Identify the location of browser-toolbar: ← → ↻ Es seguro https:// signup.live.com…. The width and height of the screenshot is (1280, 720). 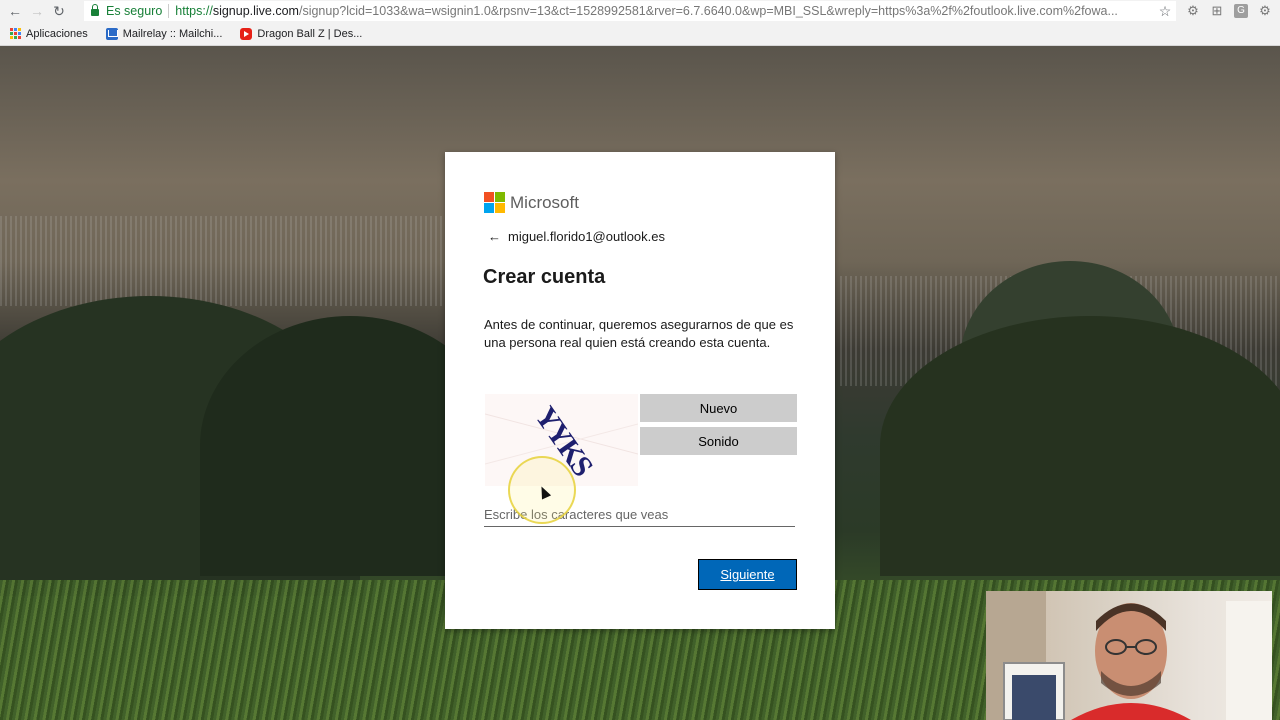
(640, 11).